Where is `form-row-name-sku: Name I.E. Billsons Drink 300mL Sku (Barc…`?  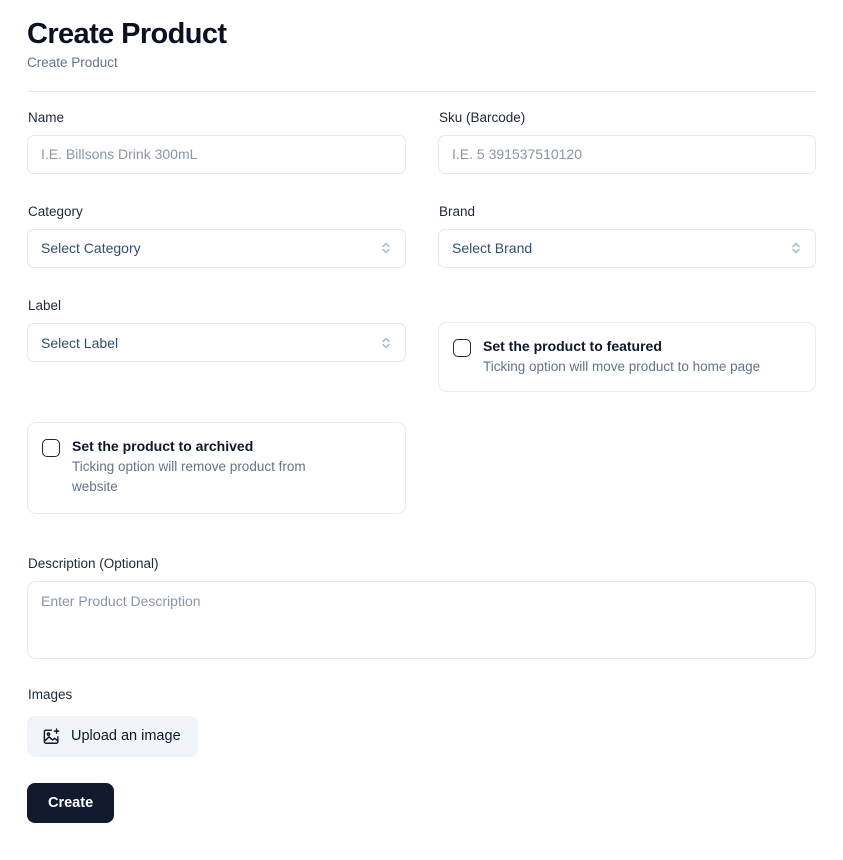
form-row-name-sku: Name I.E. Billsons Drink 300mL Sku (Barc… is located at coordinates (421, 142).